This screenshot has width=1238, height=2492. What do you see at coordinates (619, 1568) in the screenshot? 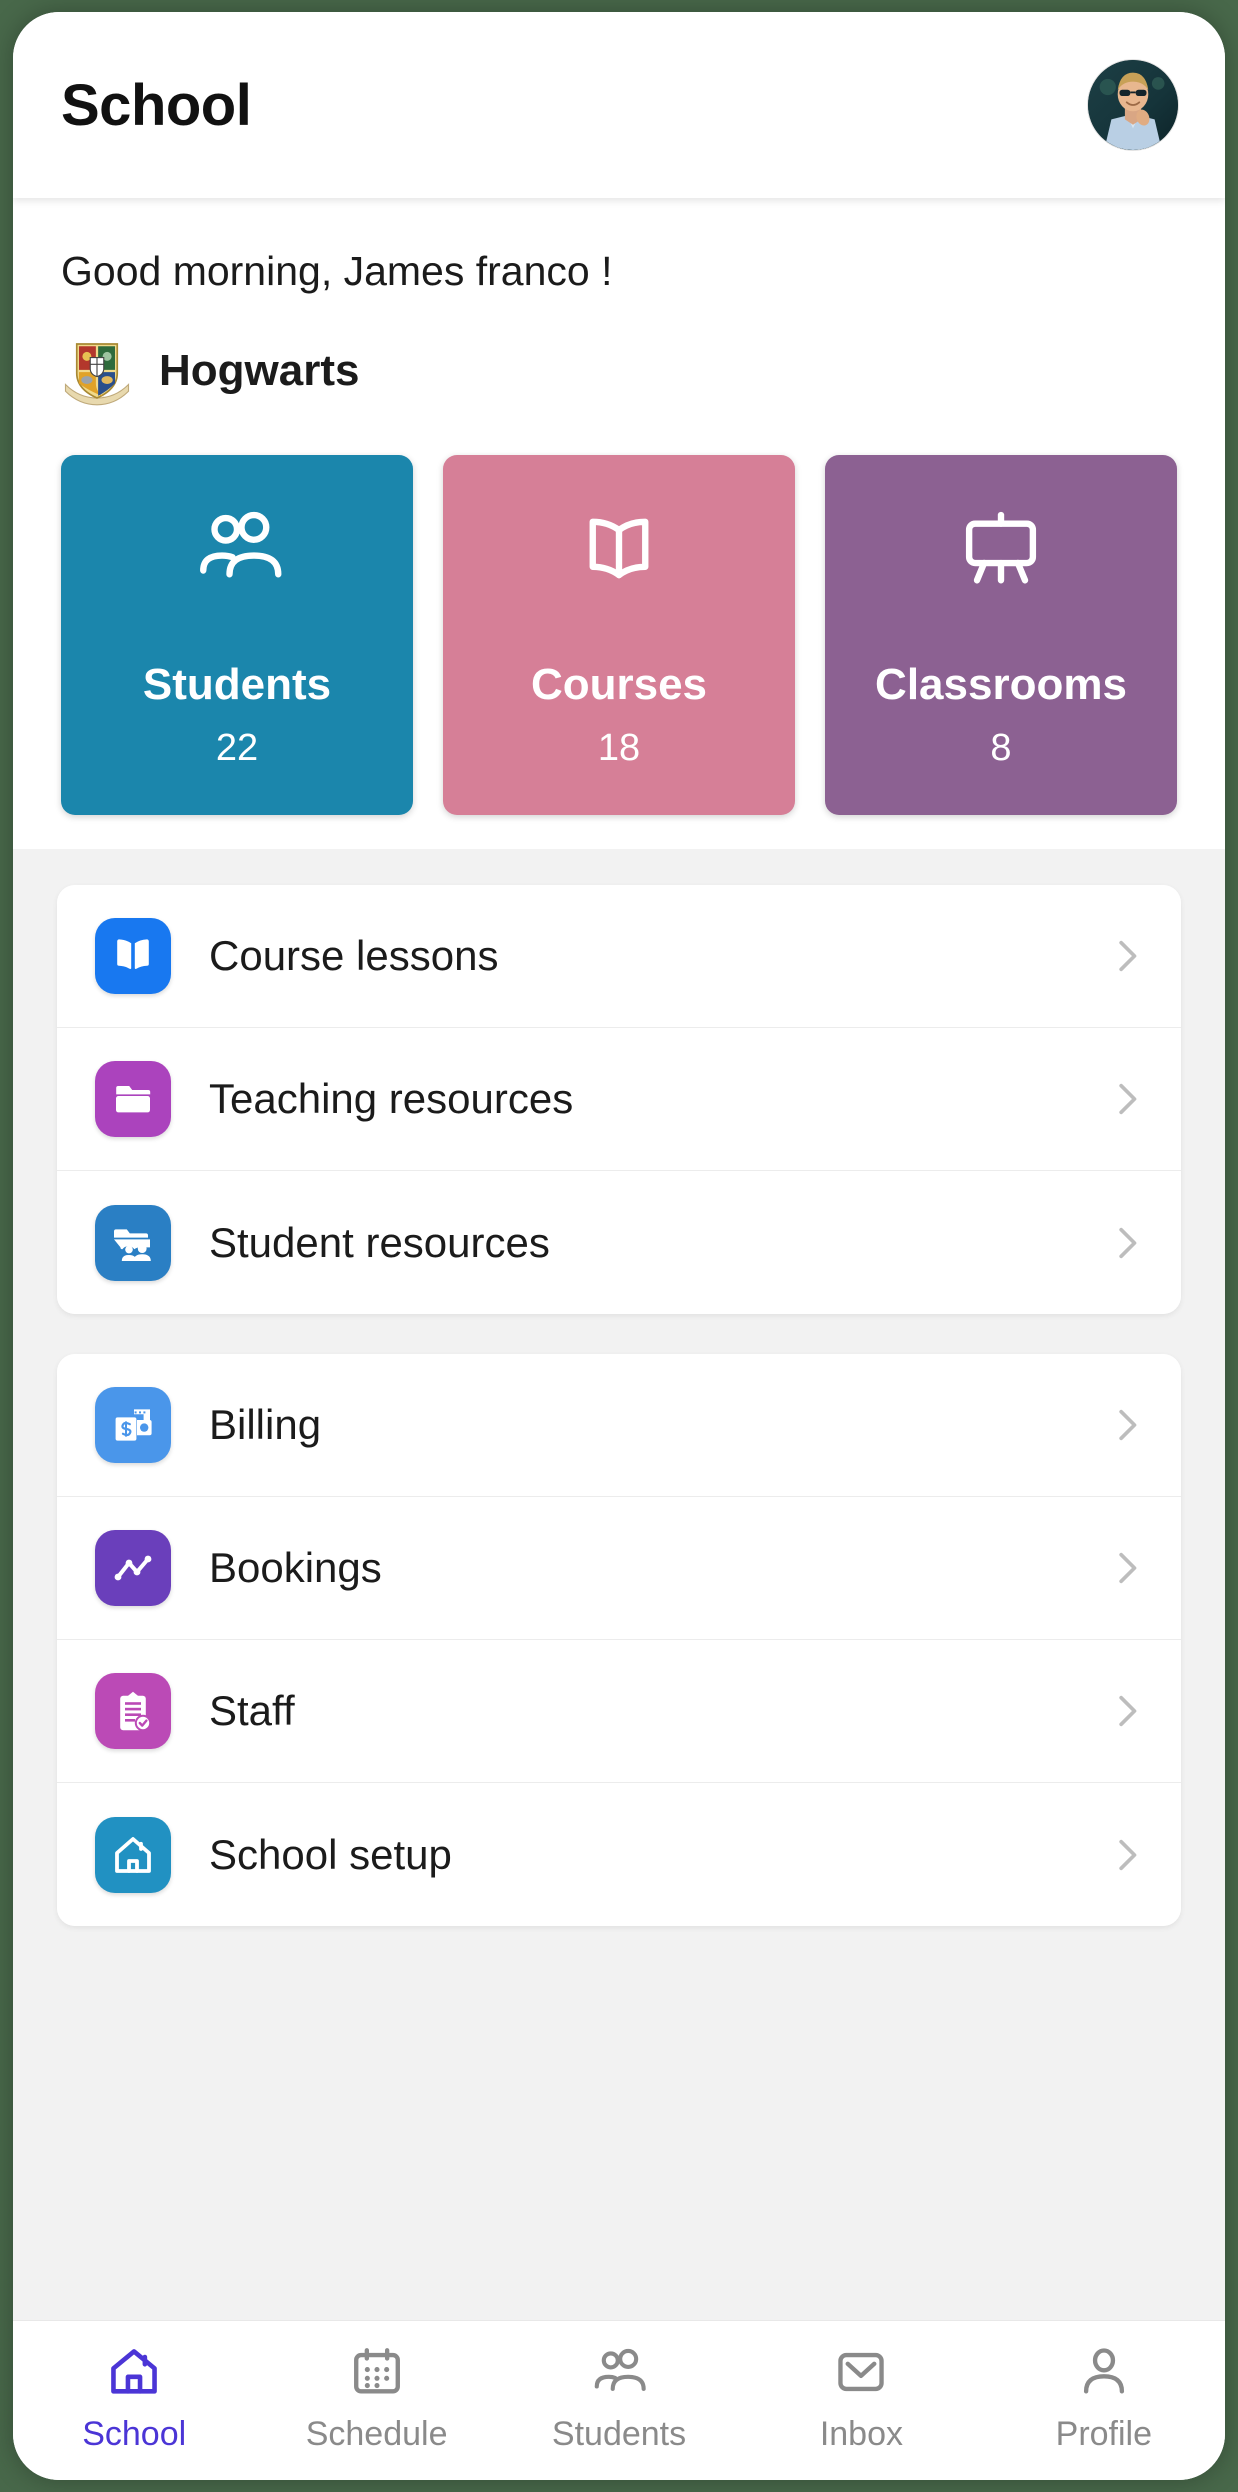
I see `list-item-bookings: Bookings` at bounding box center [619, 1568].